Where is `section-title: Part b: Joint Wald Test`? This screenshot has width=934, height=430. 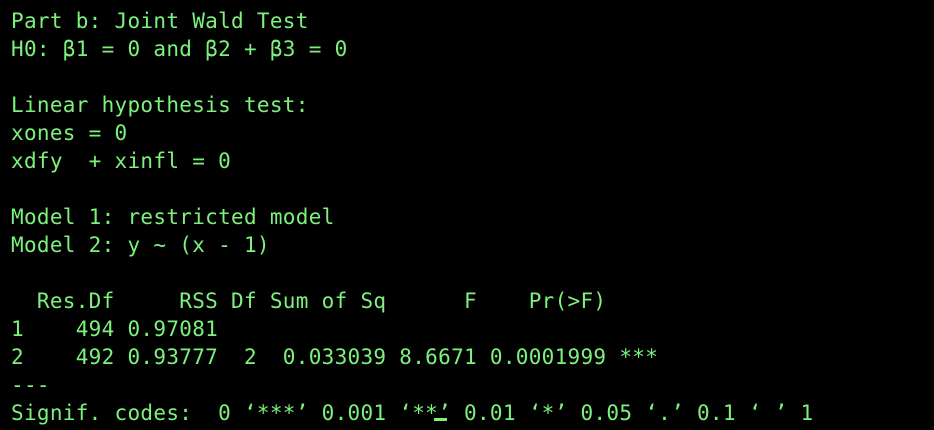
section-title: Part b: Joint Wald Test is located at coordinates (160, 21).